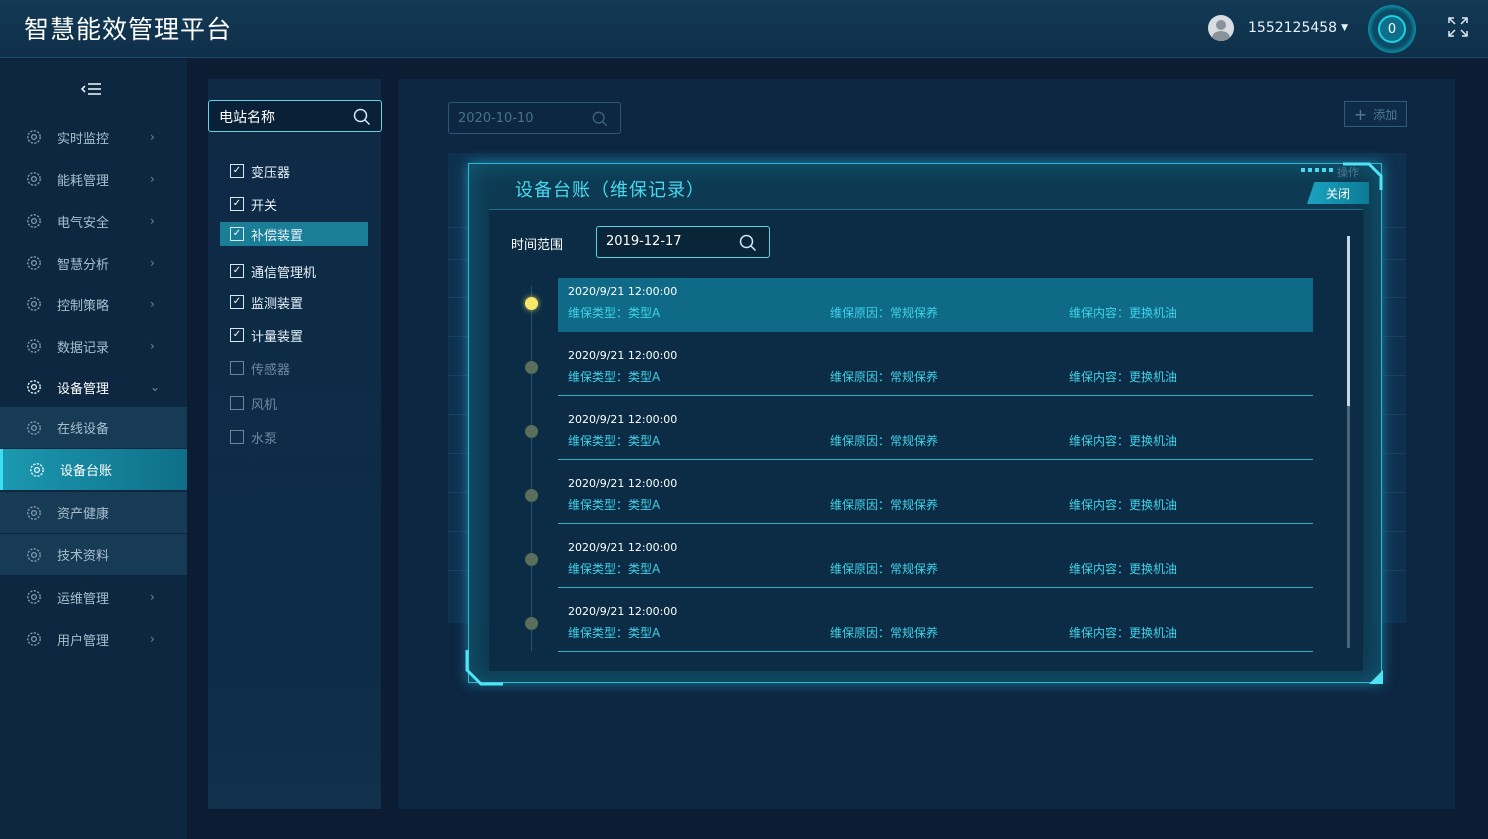  What do you see at coordinates (253, 437) in the screenshot?
I see `device-type-checkbox: 水泵` at bounding box center [253, 437].